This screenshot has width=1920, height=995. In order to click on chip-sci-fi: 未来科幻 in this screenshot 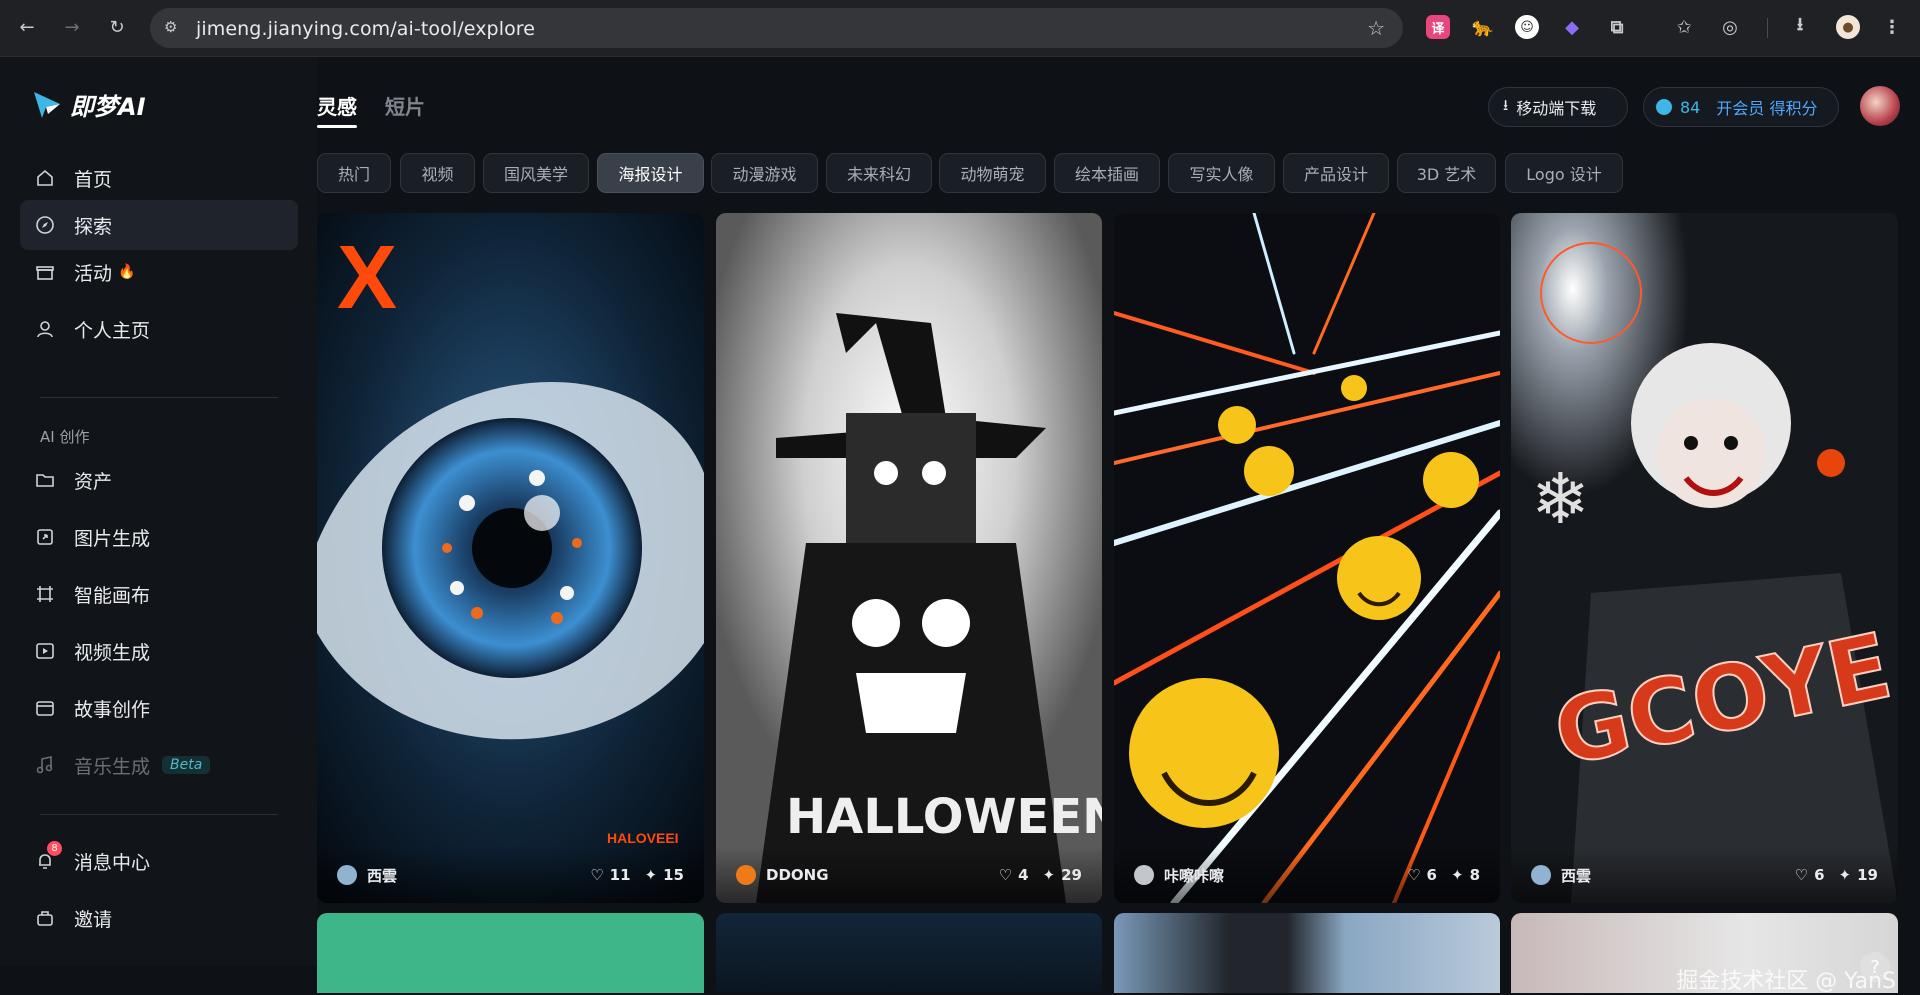, I will do `click(879, 173)`.